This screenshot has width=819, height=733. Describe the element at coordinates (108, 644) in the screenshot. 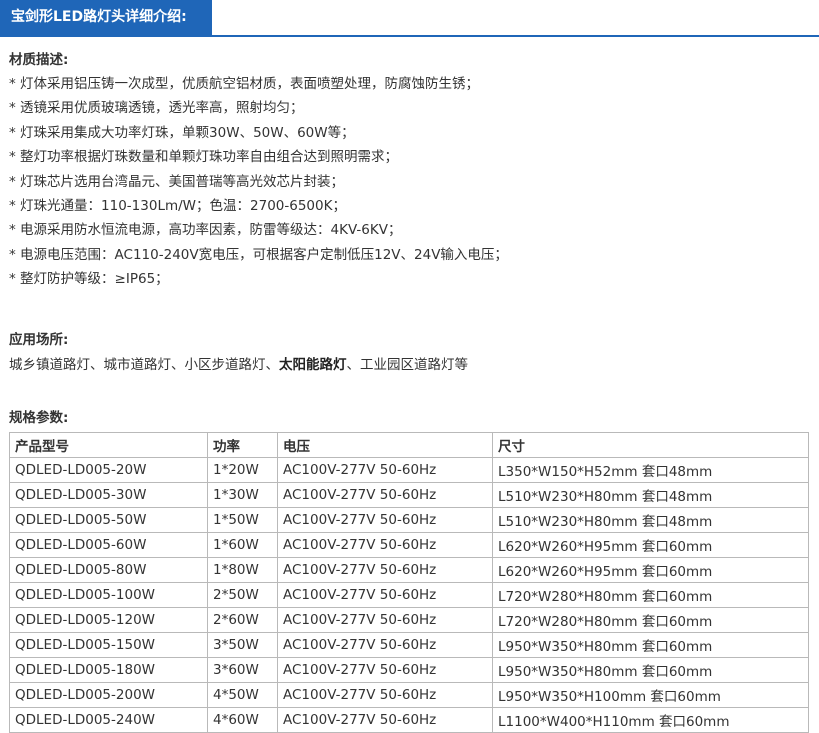

I see `cell-model: QDLED-LD005-150W` at that location.